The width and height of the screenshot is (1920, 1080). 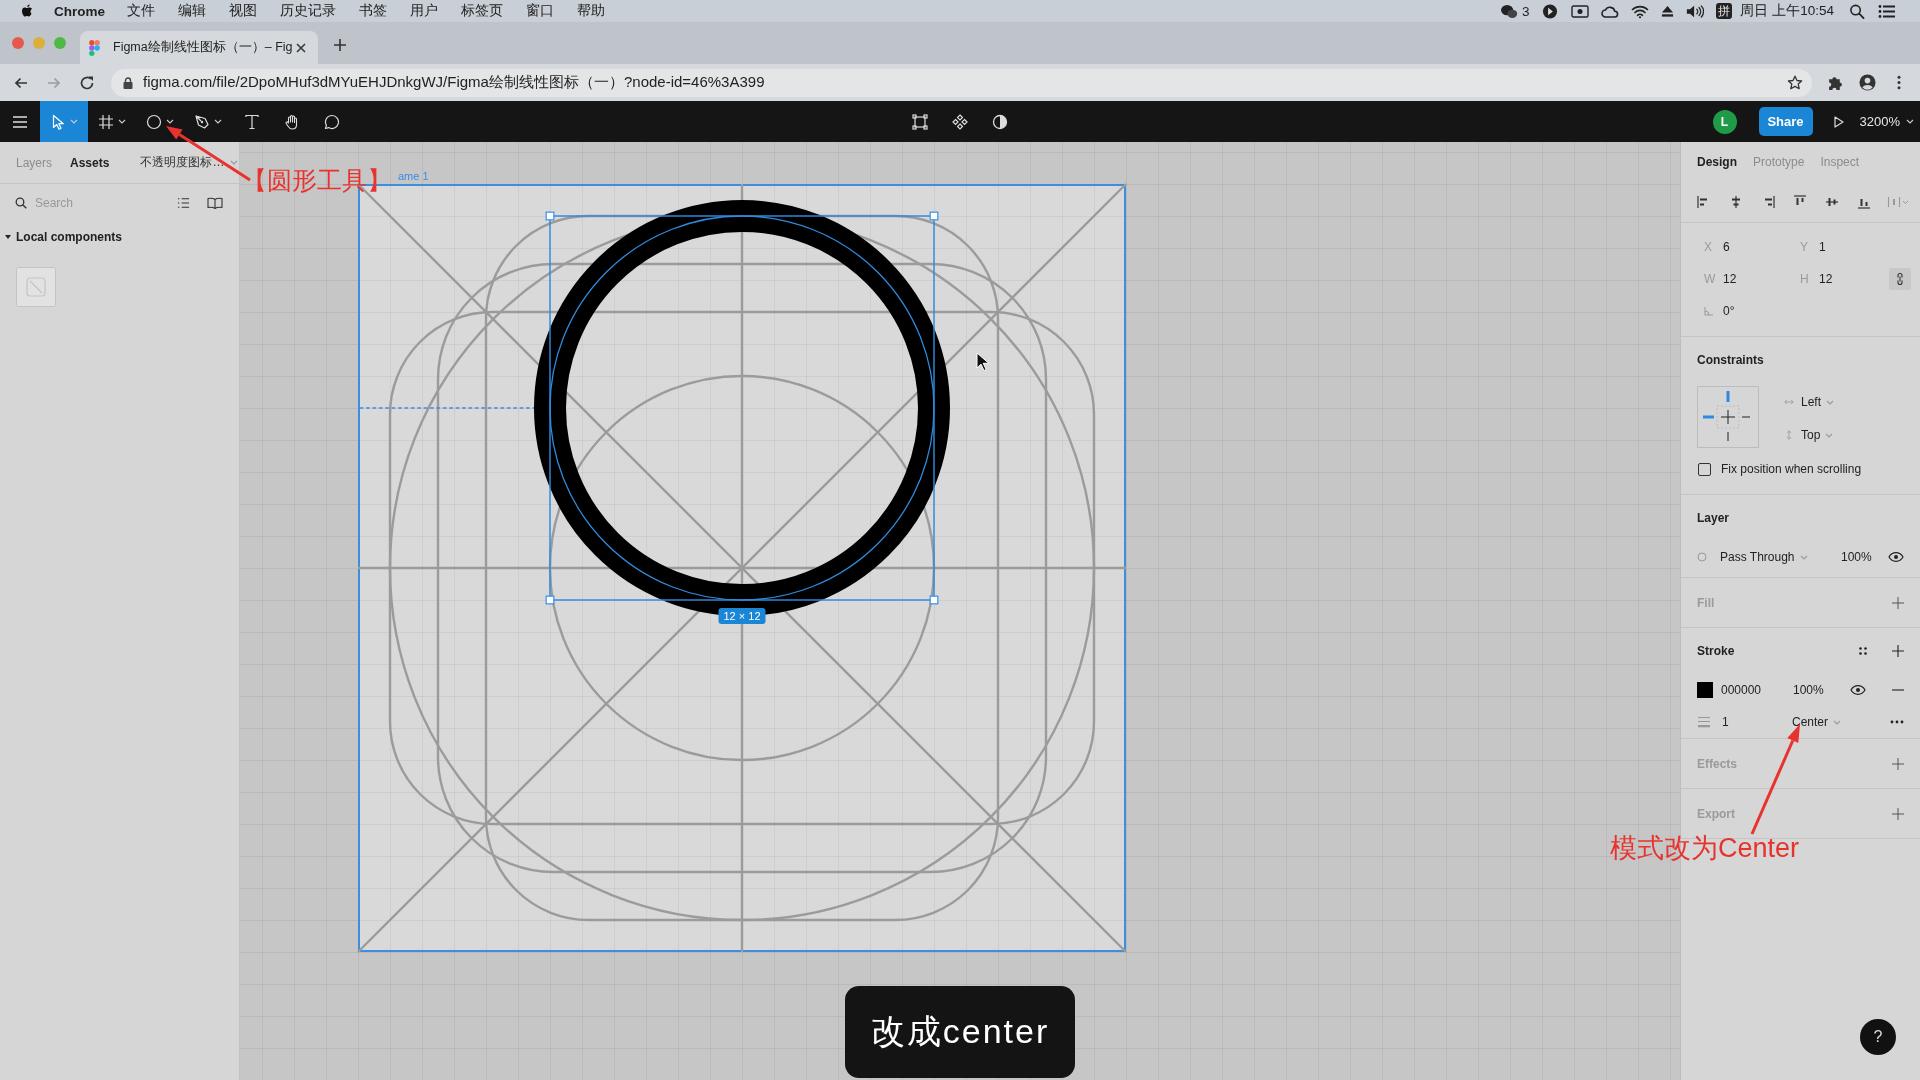 I want to click on search-icon, so click(x=1857, y=11).